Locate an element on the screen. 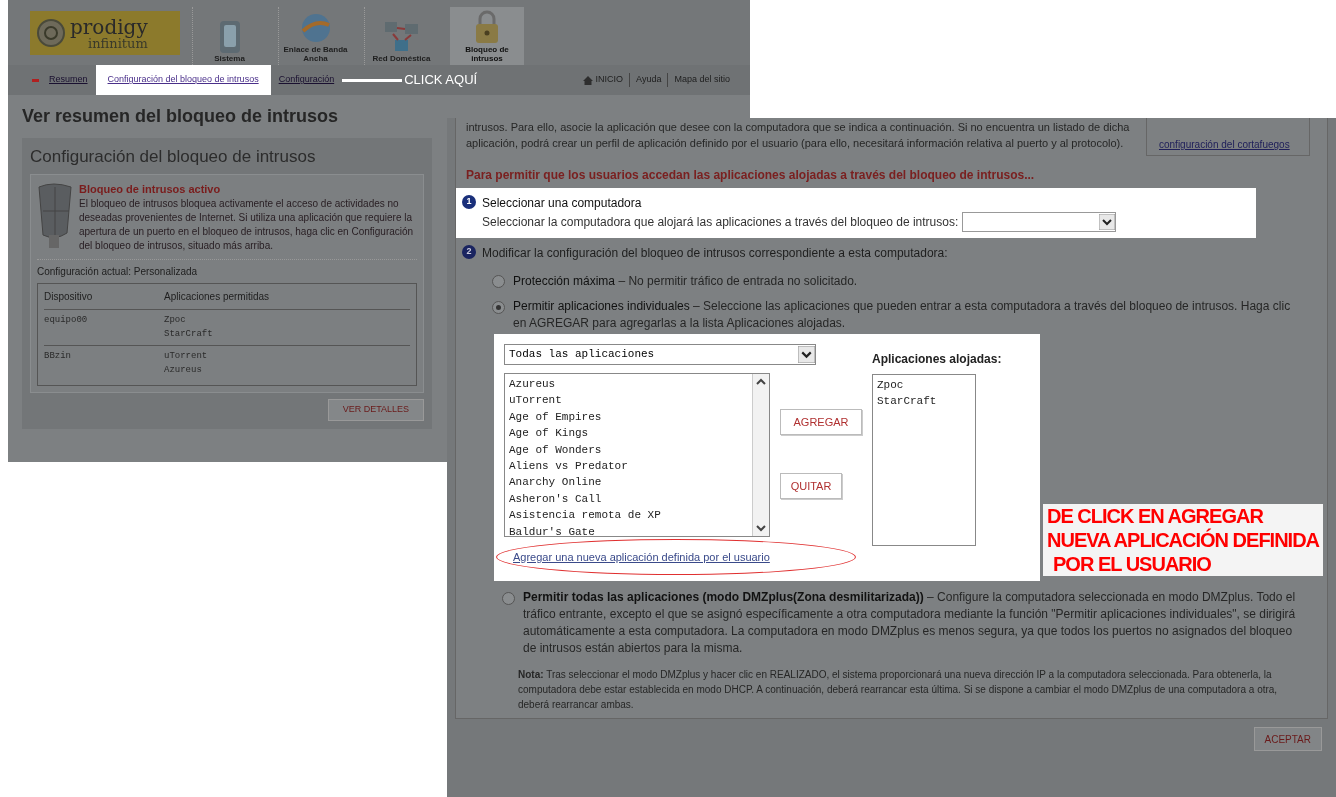 The width and height of the screenshot is (1336, 797). remove-button: QUITAR is located at coordinates (811, 486).